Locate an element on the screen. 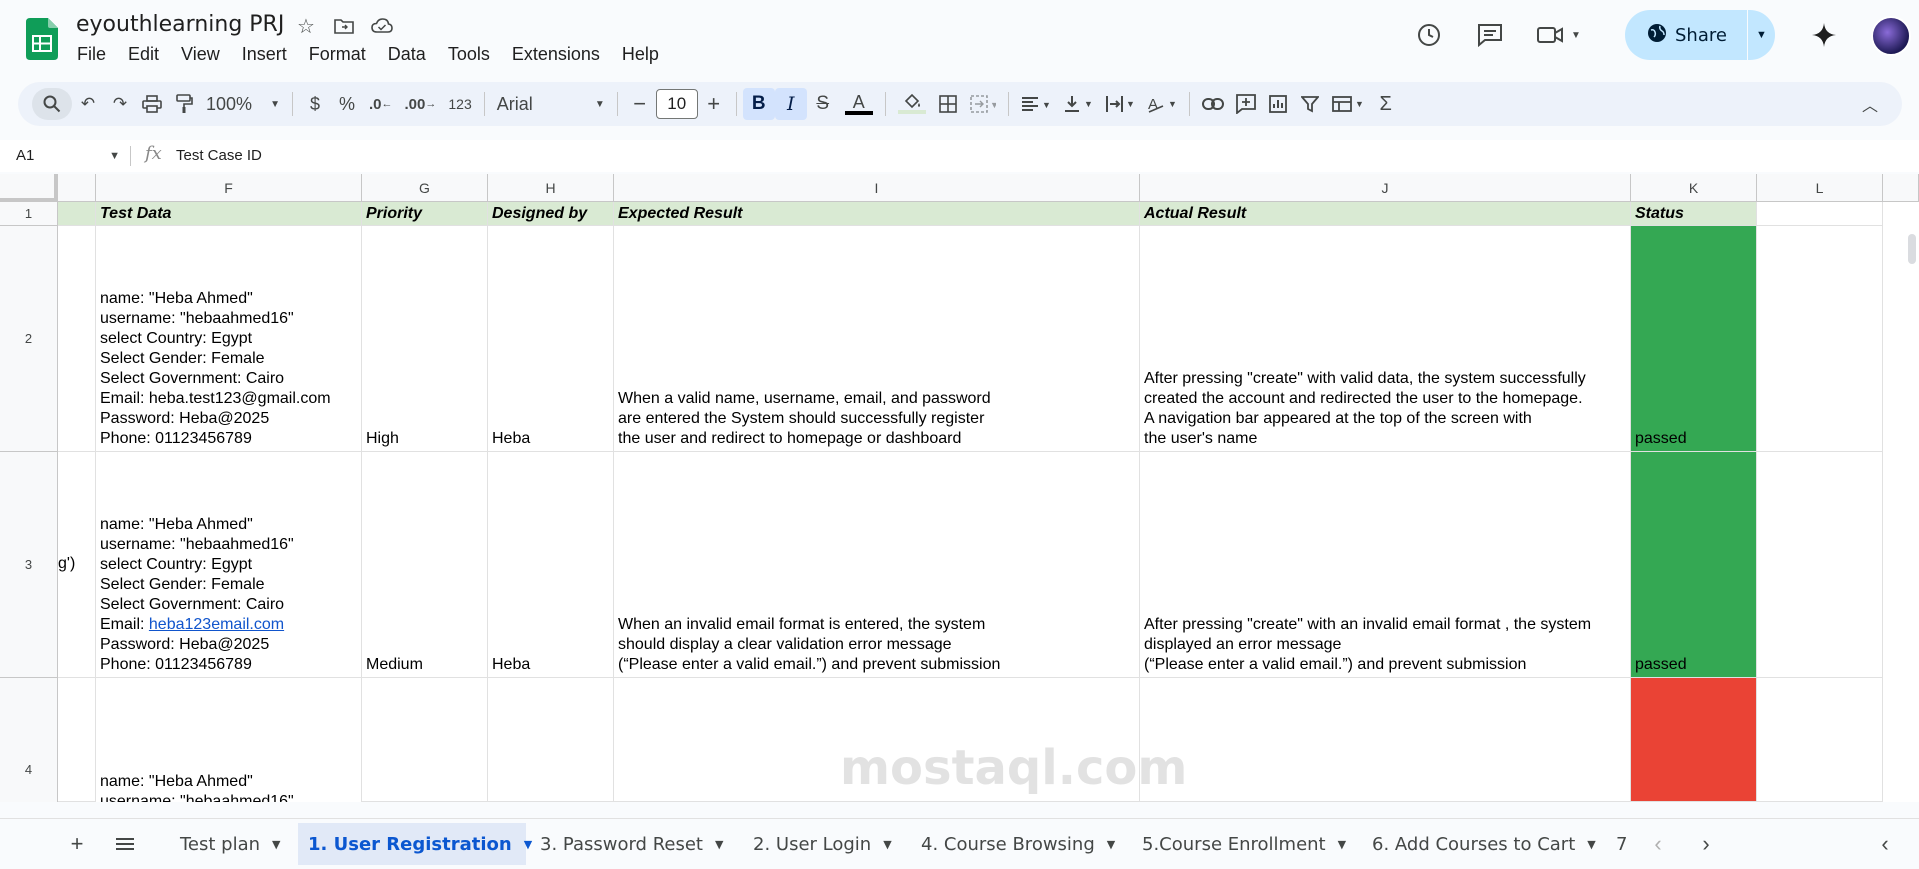 The width and height of the screenshot is (1919, 869). share-button: Share ▼ is located at coordinates (1700, 35).